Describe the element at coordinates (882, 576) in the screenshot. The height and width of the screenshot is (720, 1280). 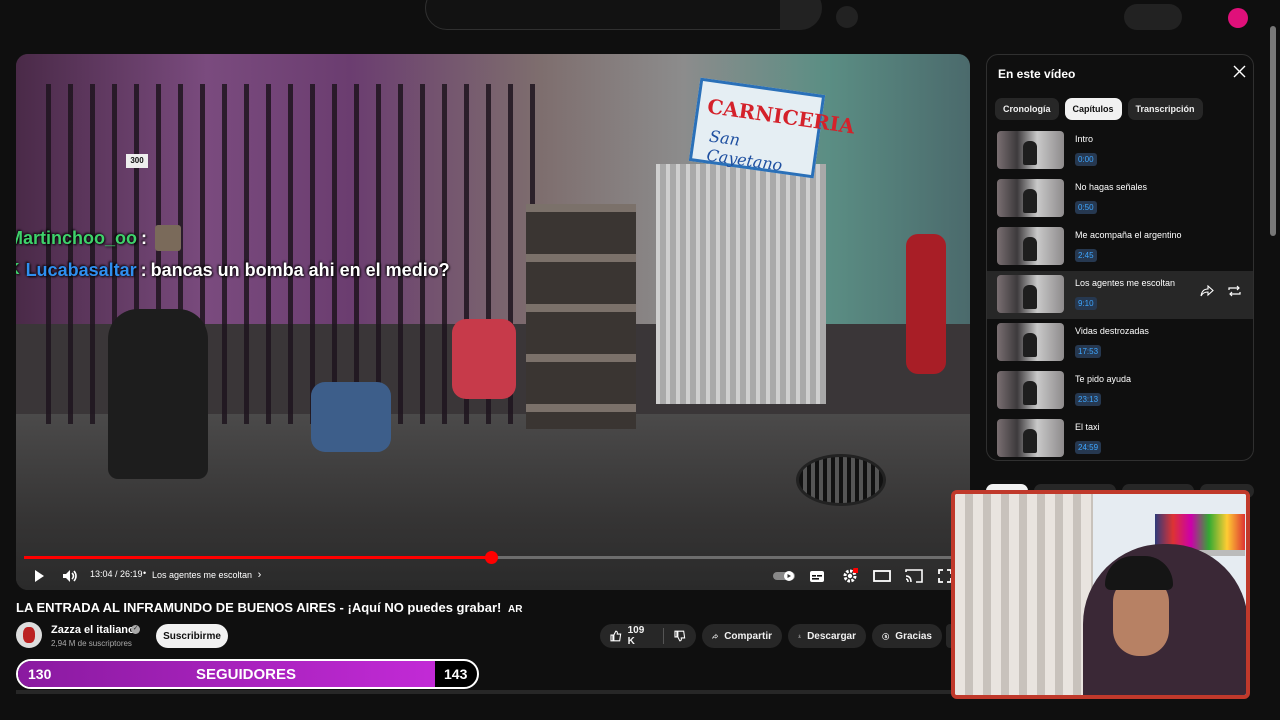
I see `theater-mode-button` at that location.